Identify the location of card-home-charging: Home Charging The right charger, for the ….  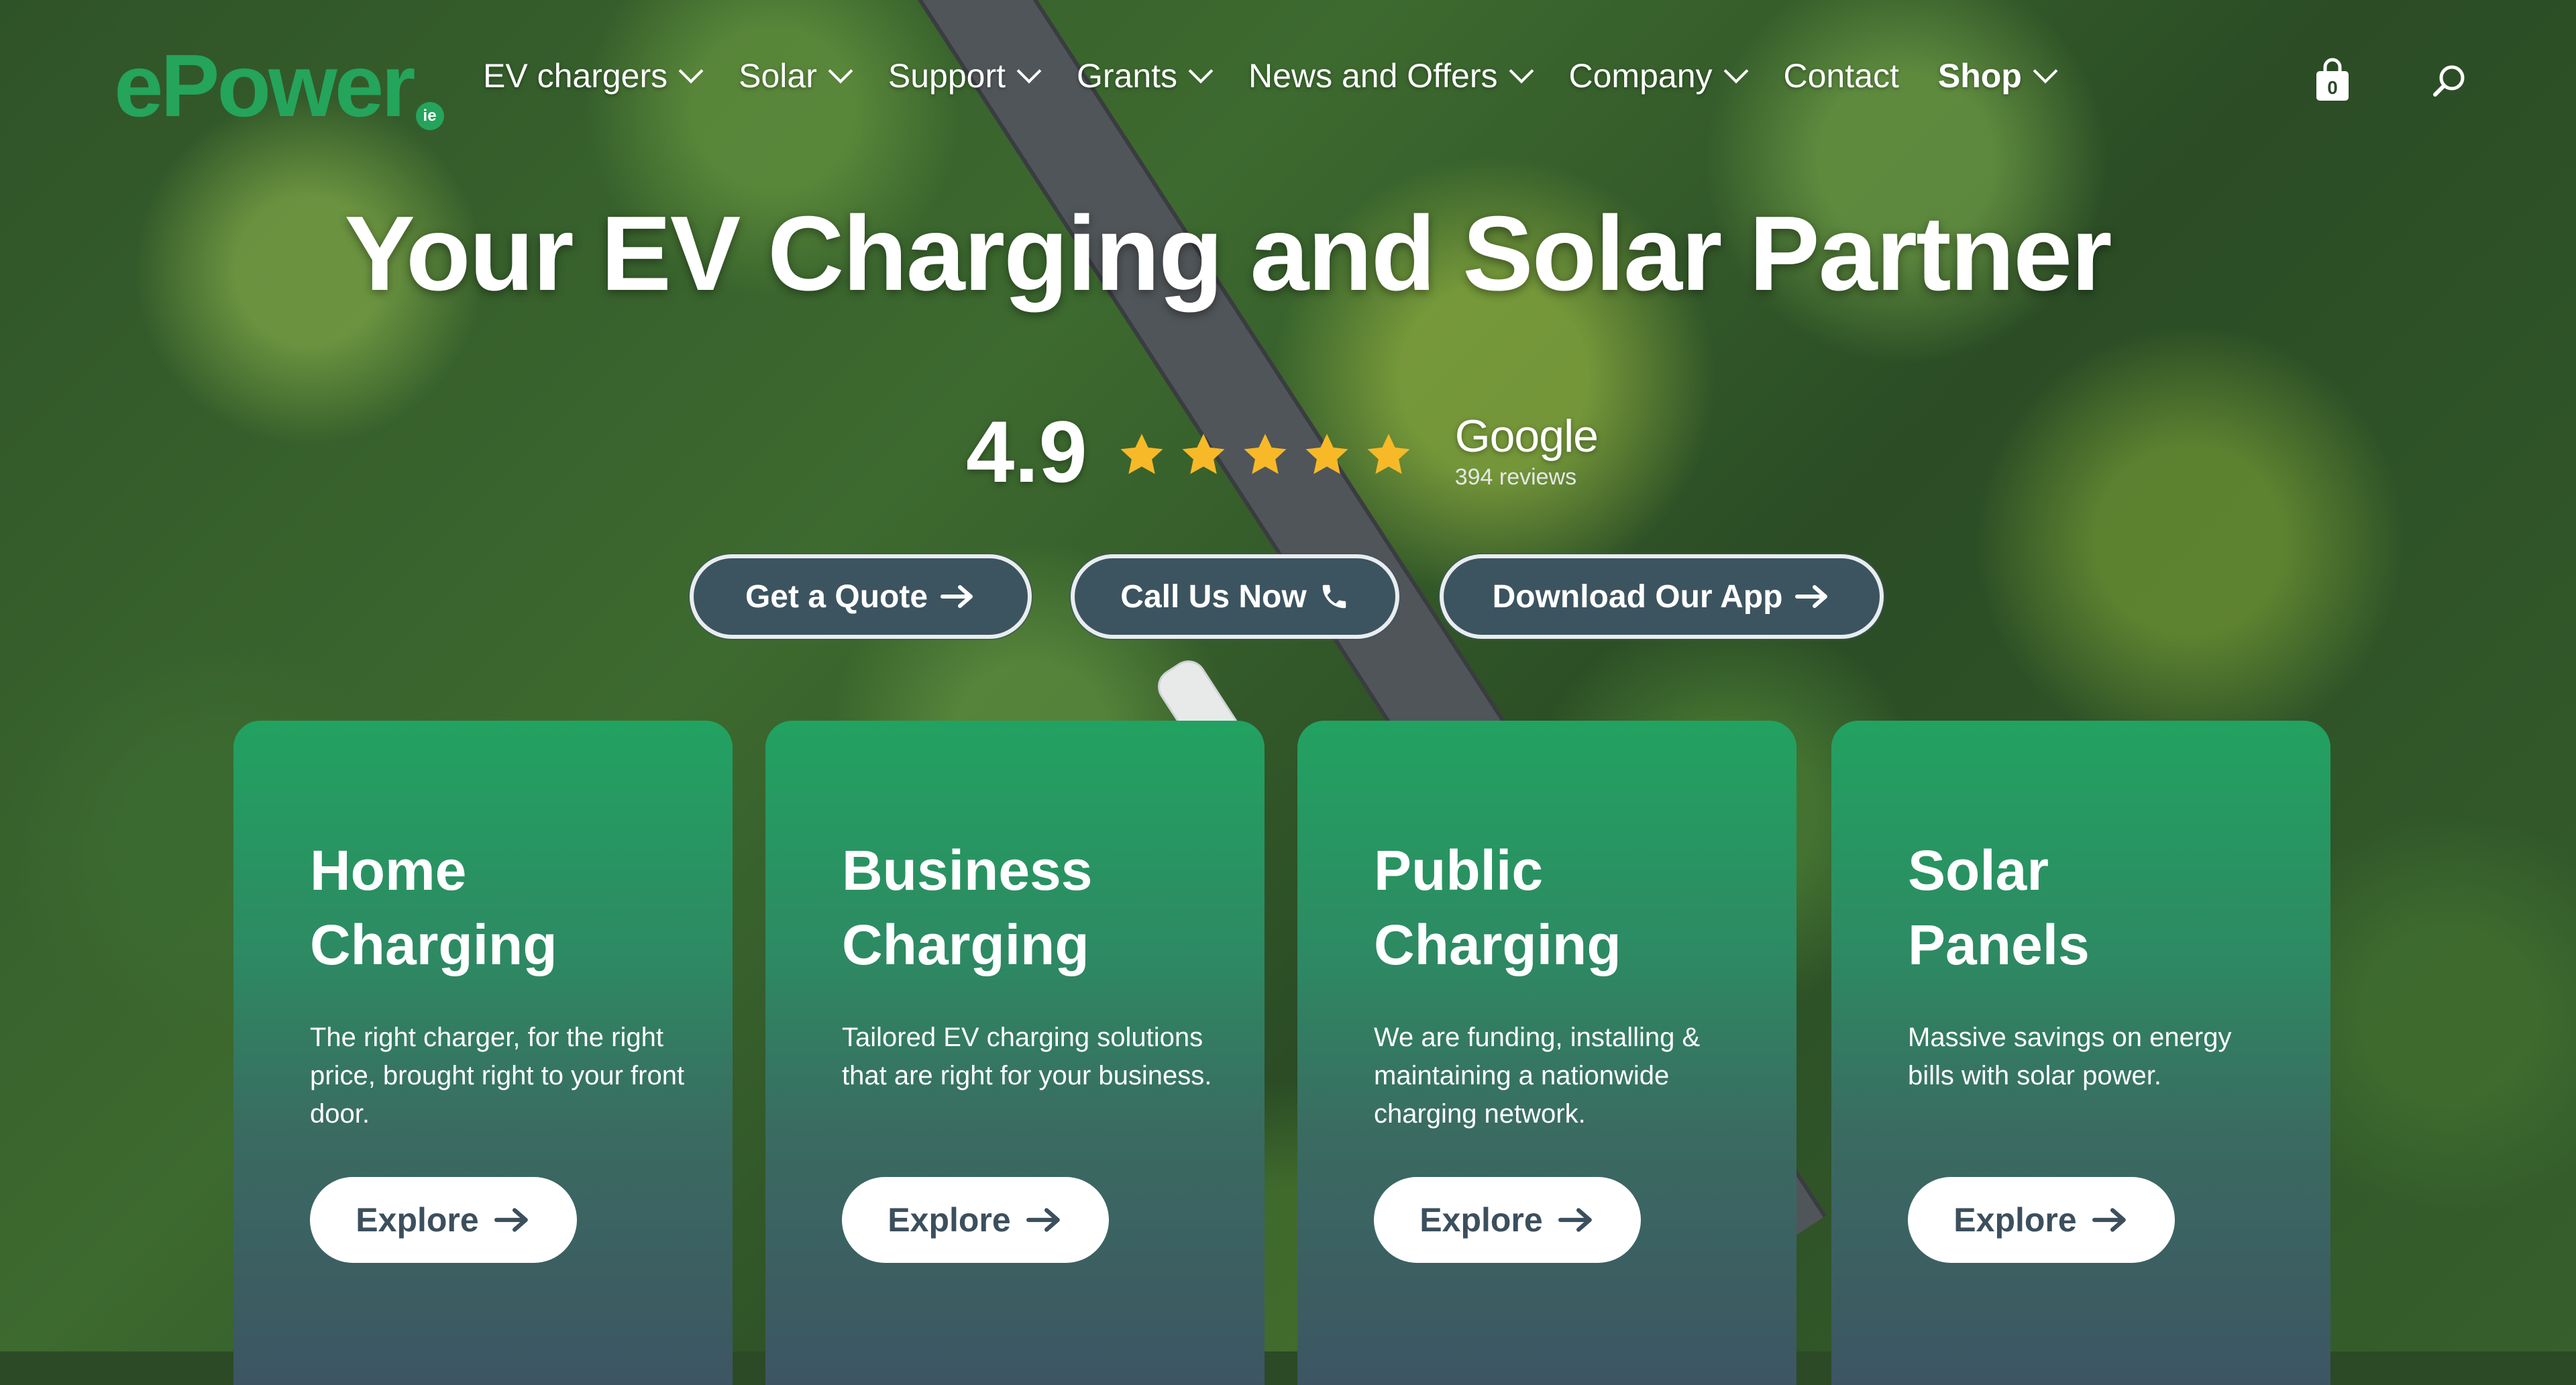
(483, 1053).